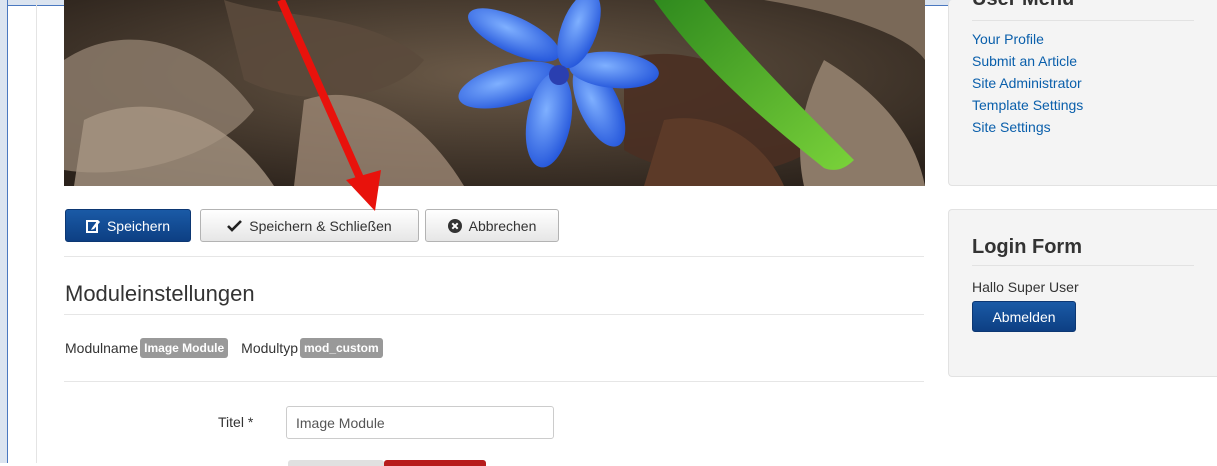 The width and height of the screenshot is (1217, 466). I want to click on login-form-panel: Login Form Hallo Super User Abmelden, so click(1082, 293).